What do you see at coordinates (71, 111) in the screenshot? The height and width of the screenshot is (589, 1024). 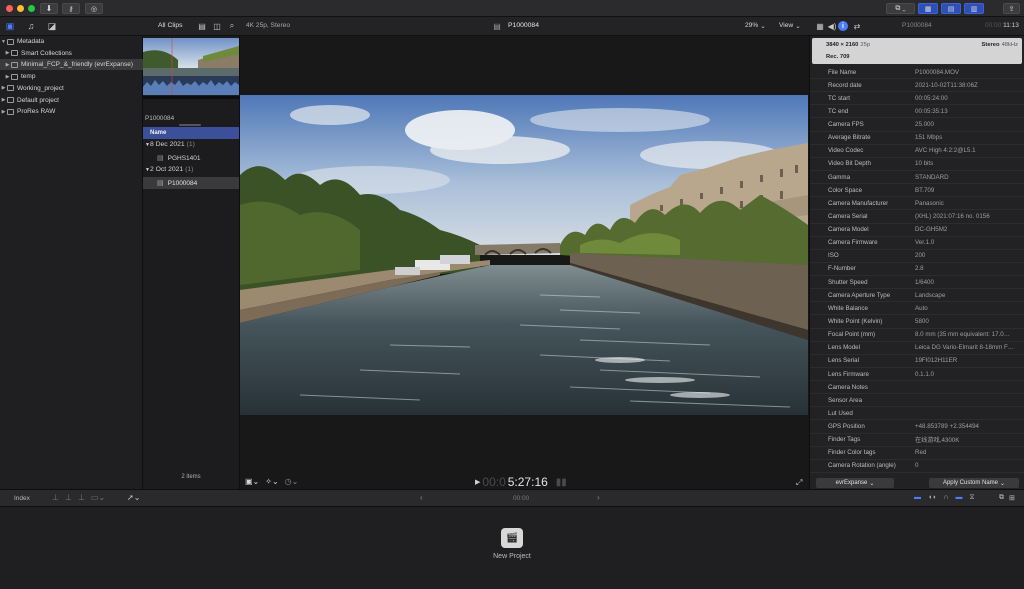 I see `library-item: ▶ ProRes RAW` at bounding box center [71, 111].